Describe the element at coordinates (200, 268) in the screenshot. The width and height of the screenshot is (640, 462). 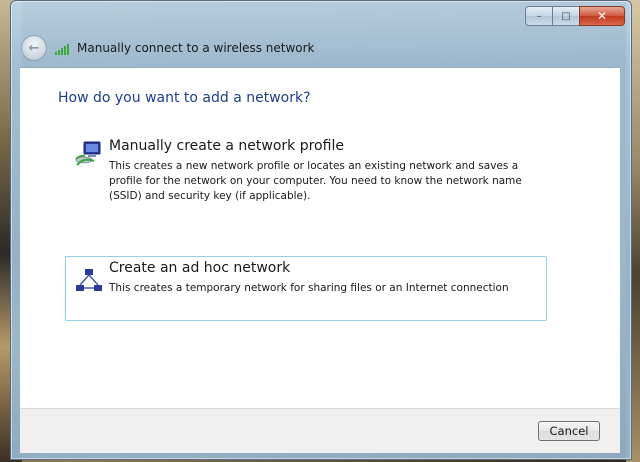
I see `option-title: Create an ad hoc network` at that location.